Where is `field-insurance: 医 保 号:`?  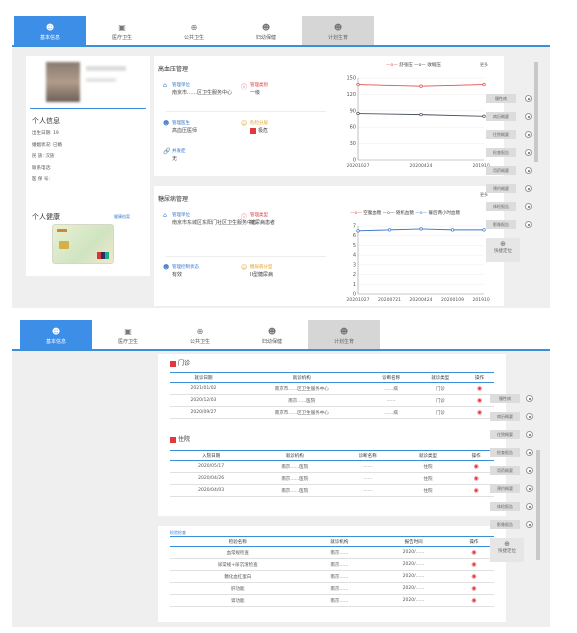
field-insurance: 医 保 号: is located at coordinates (41, 179).